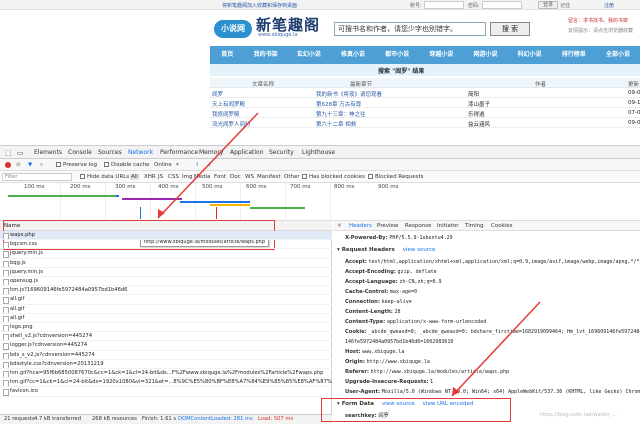 The image size is (640, 424). What do you see at coordinates (444, 5) in the screenshot?
I see `account-input` at bounding box center [444, 5].